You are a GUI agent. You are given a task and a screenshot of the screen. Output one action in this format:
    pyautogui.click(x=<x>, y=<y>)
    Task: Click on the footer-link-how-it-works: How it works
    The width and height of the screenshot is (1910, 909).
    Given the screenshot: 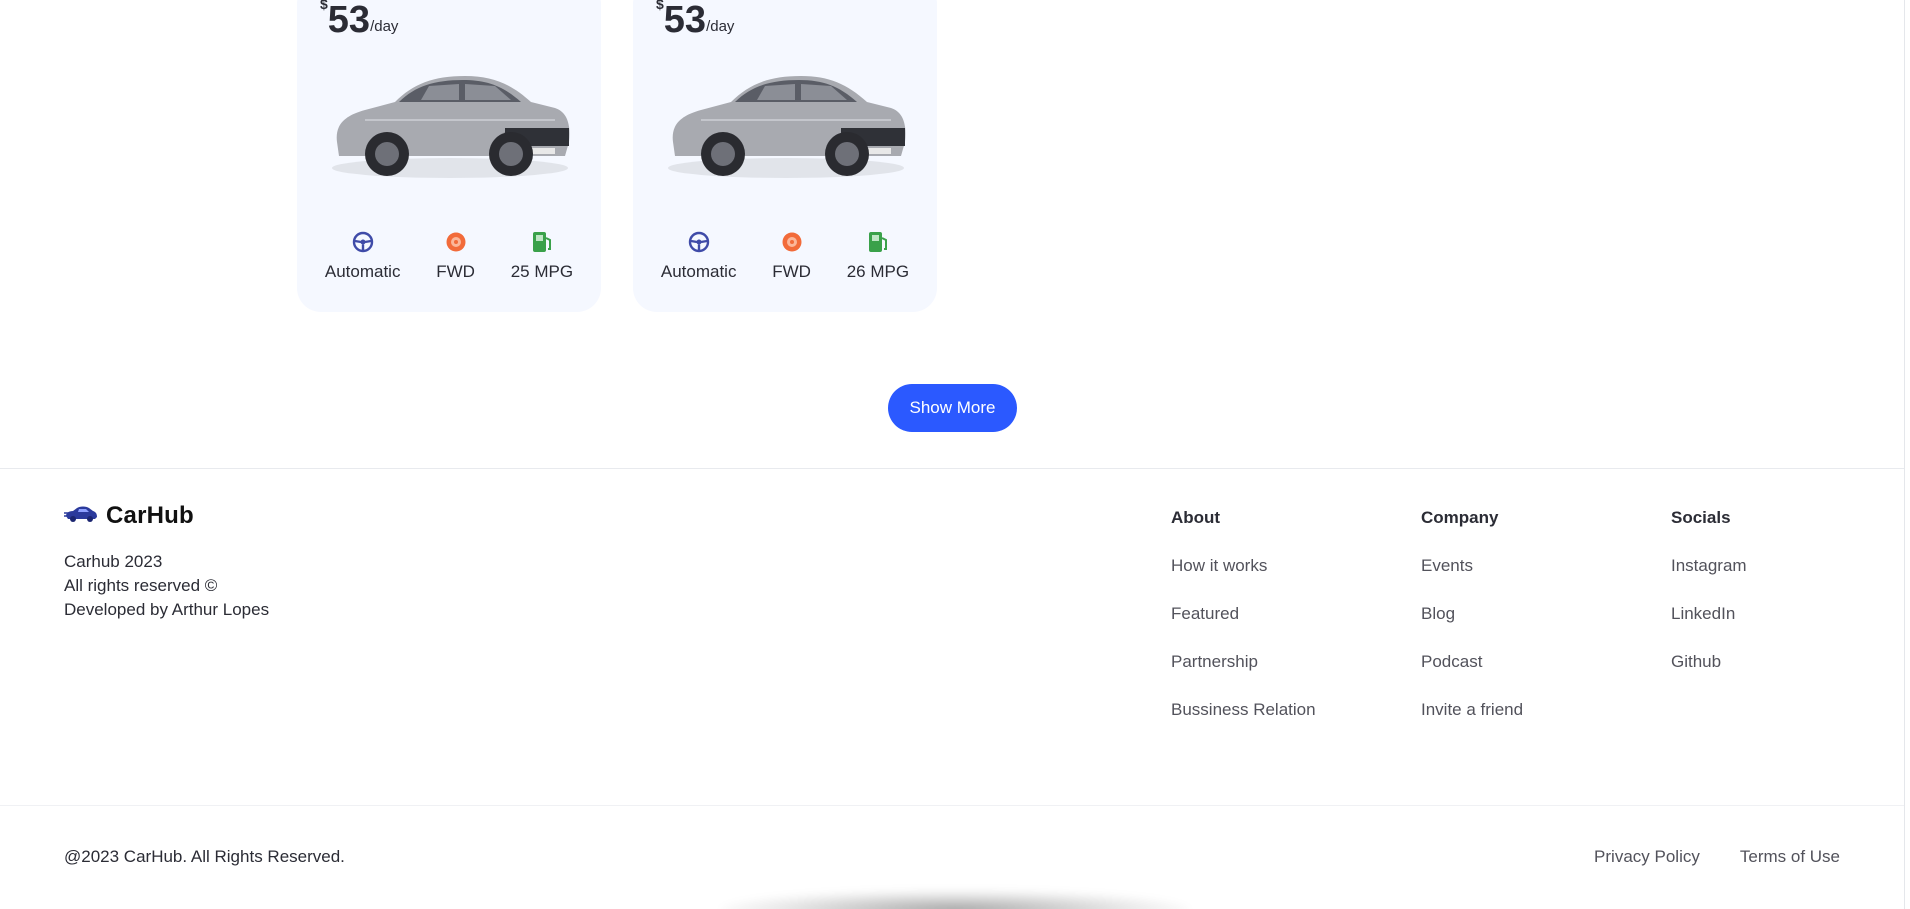 What is the action you would take?
    pyautogui.click(x=1243, y=580)
    